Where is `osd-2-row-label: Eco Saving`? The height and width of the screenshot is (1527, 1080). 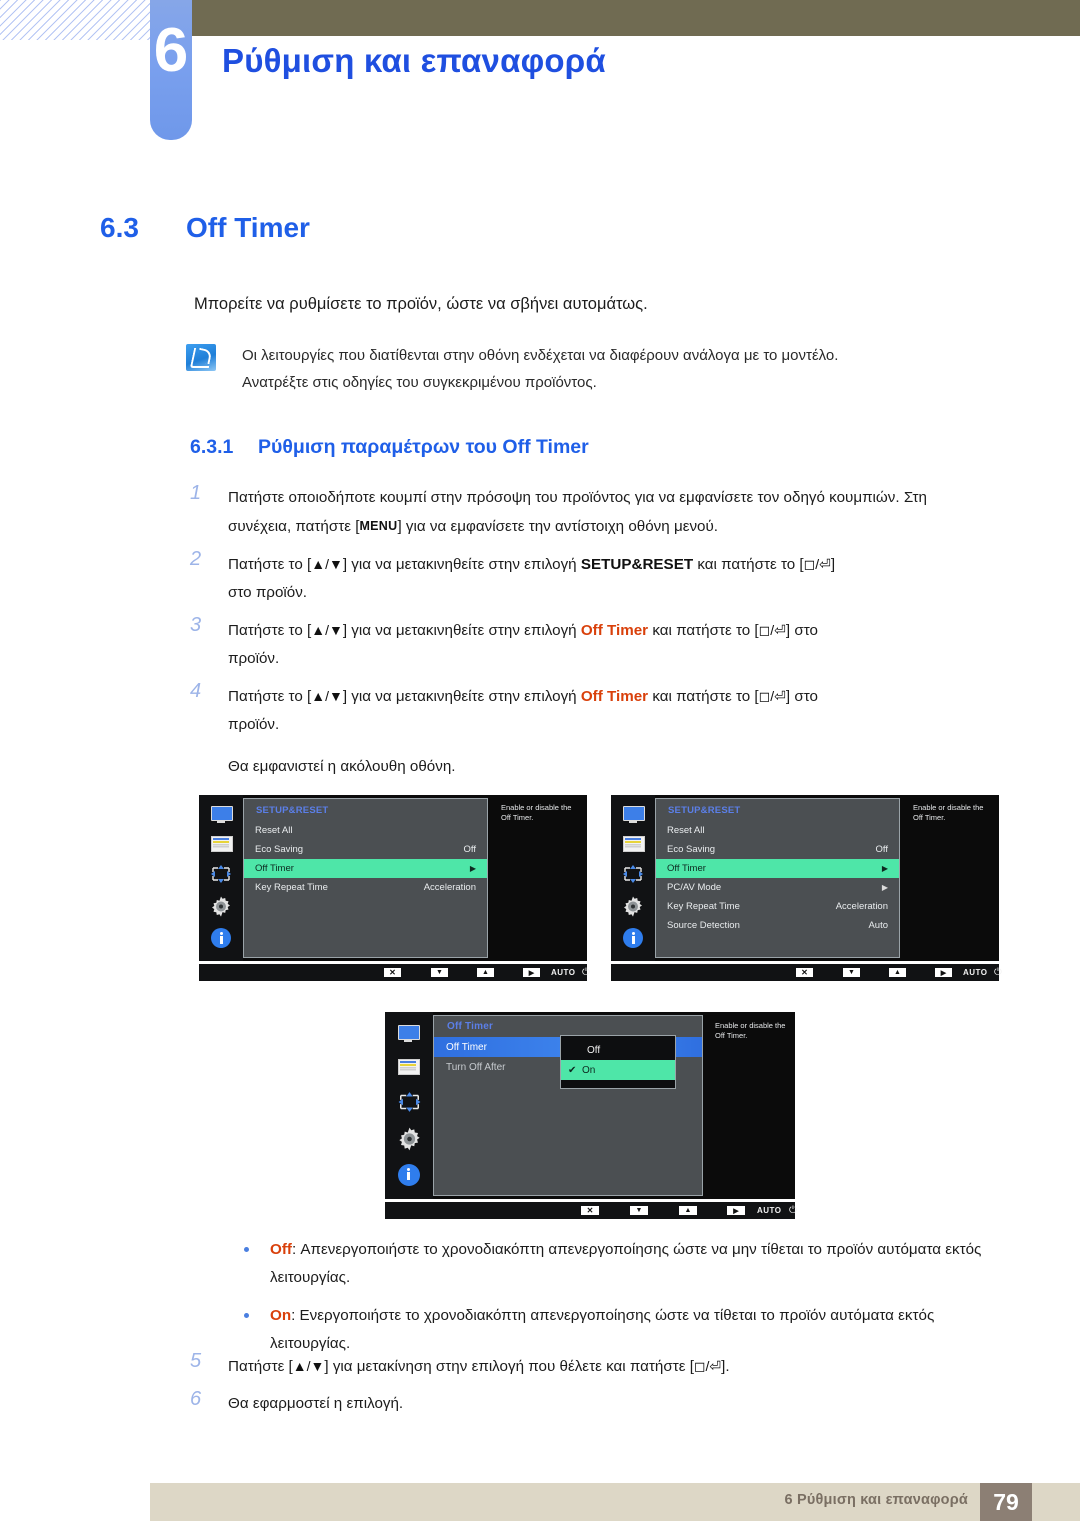
osd-2-row-label: Eco Saving is located at coordinates (691, 849).